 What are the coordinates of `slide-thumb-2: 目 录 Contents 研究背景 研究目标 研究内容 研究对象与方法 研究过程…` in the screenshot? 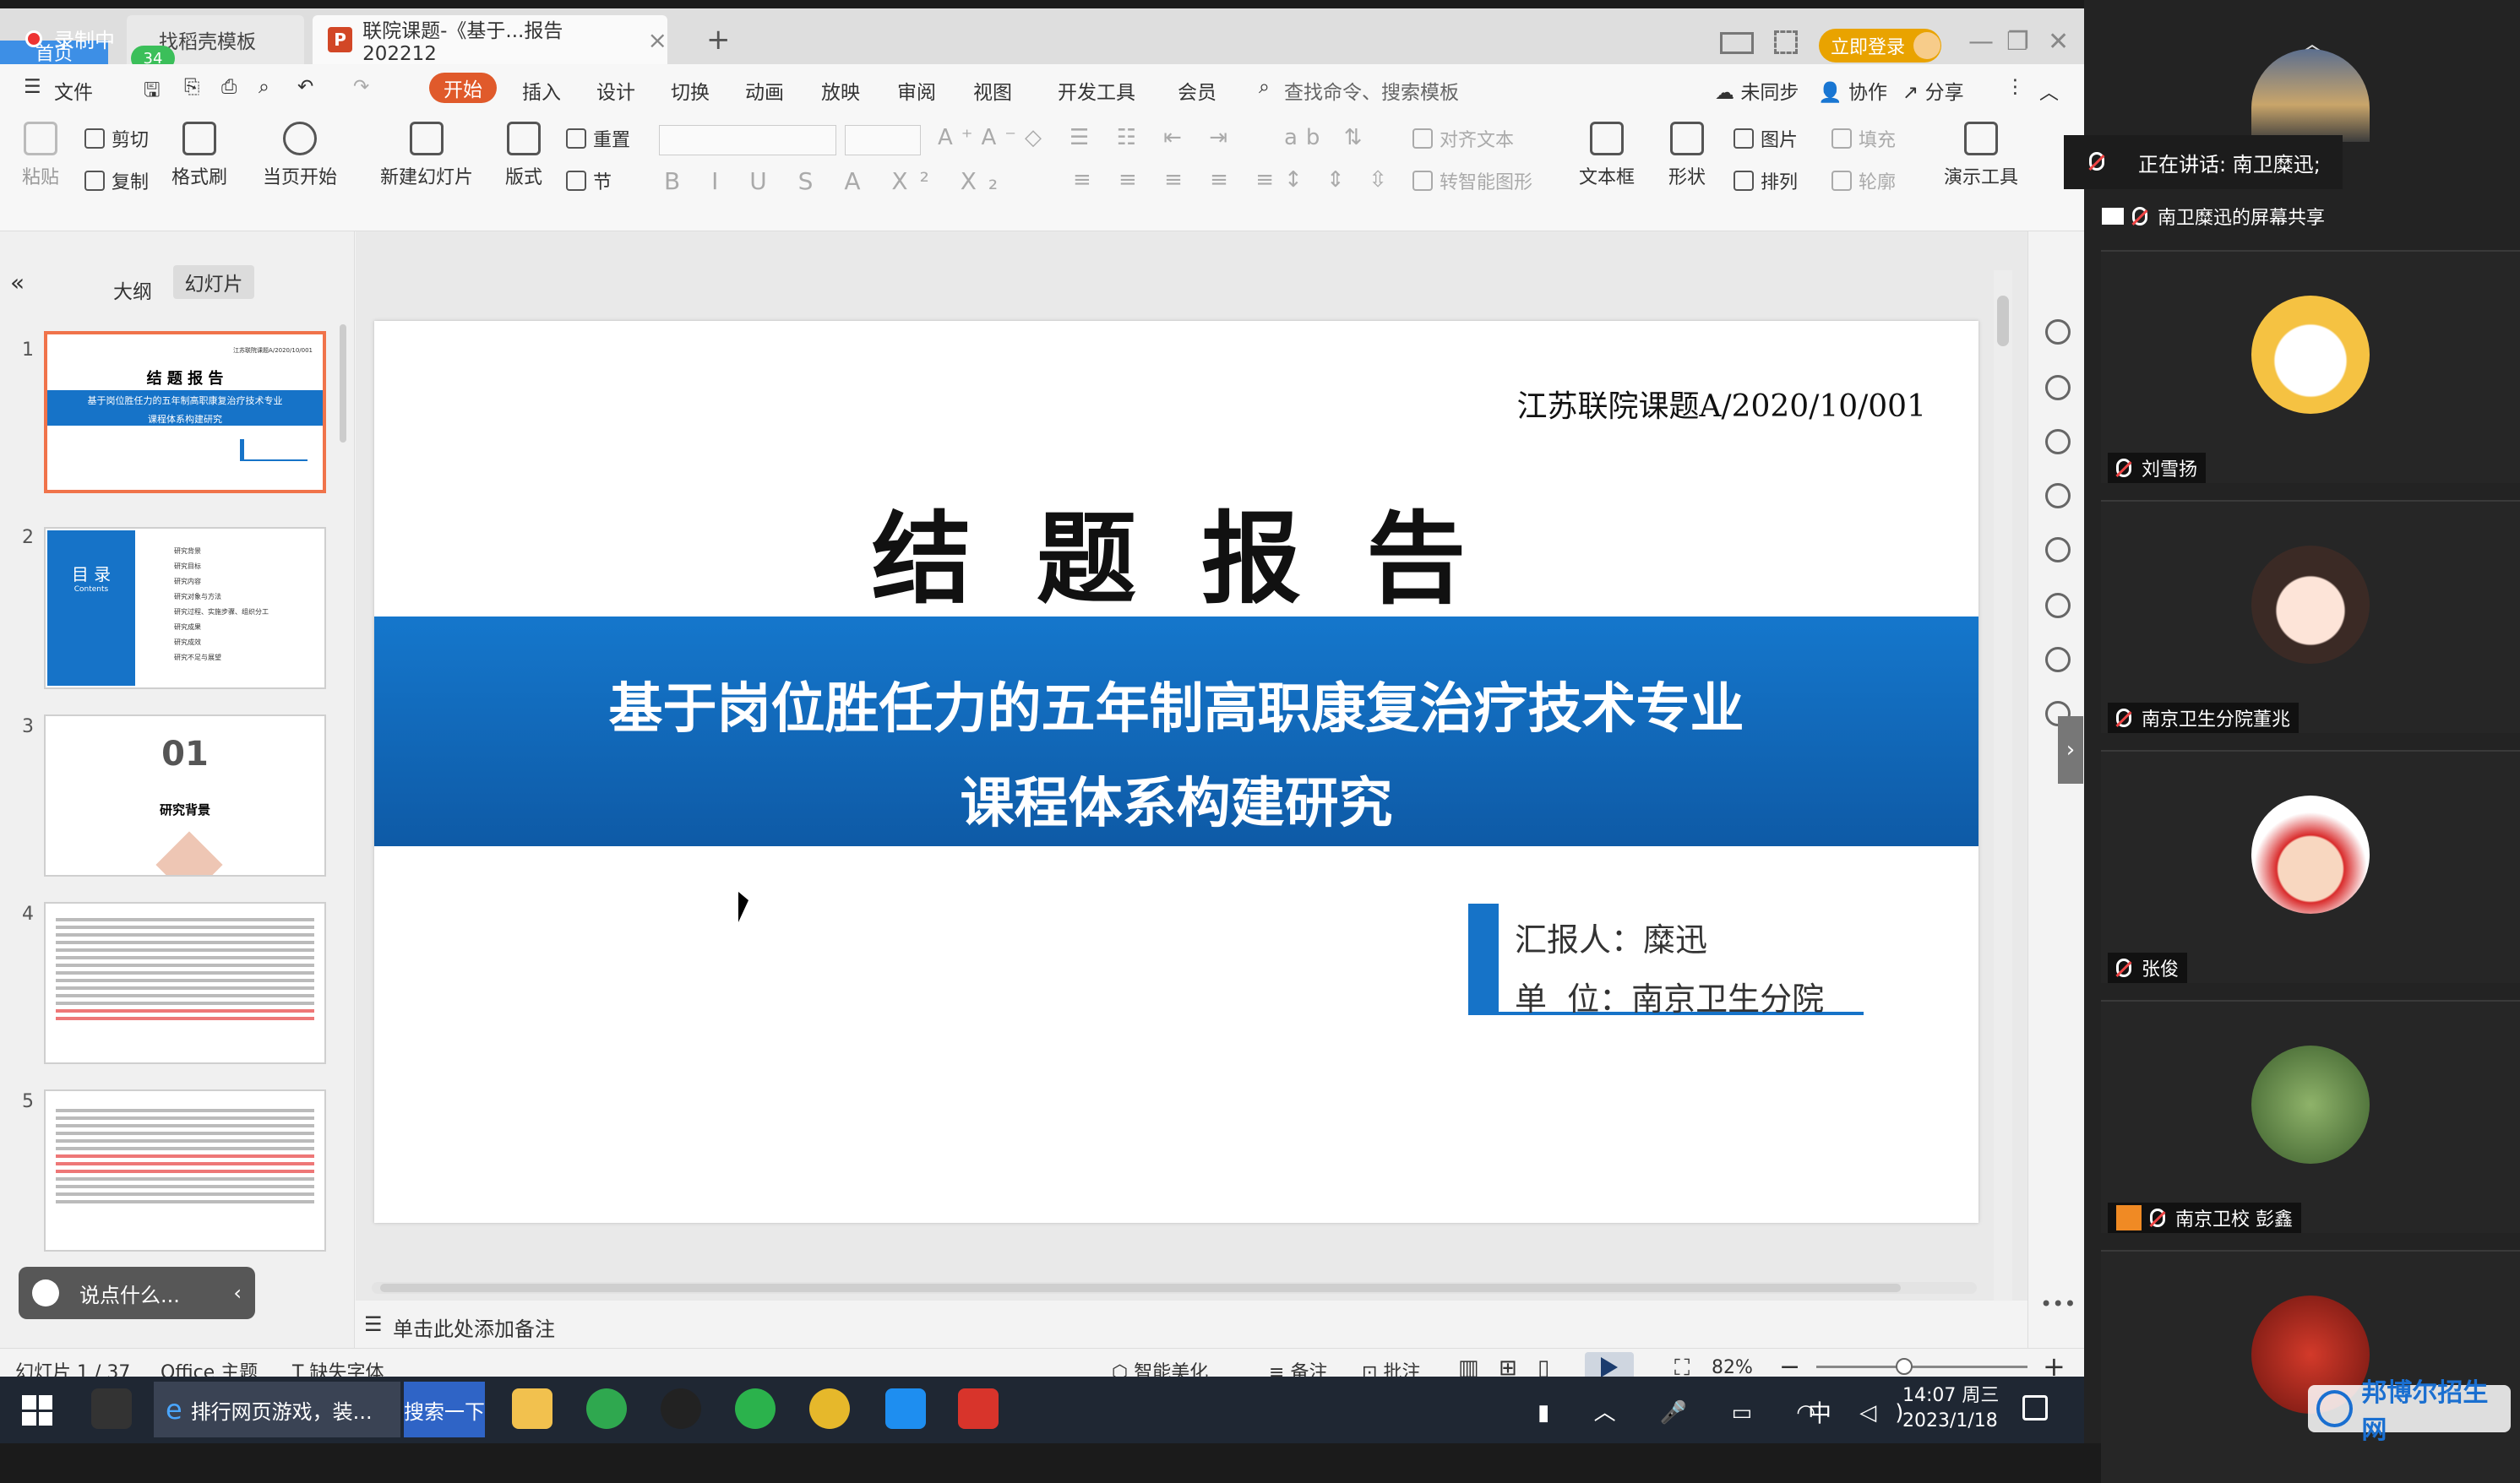 It's located at (185, 608).